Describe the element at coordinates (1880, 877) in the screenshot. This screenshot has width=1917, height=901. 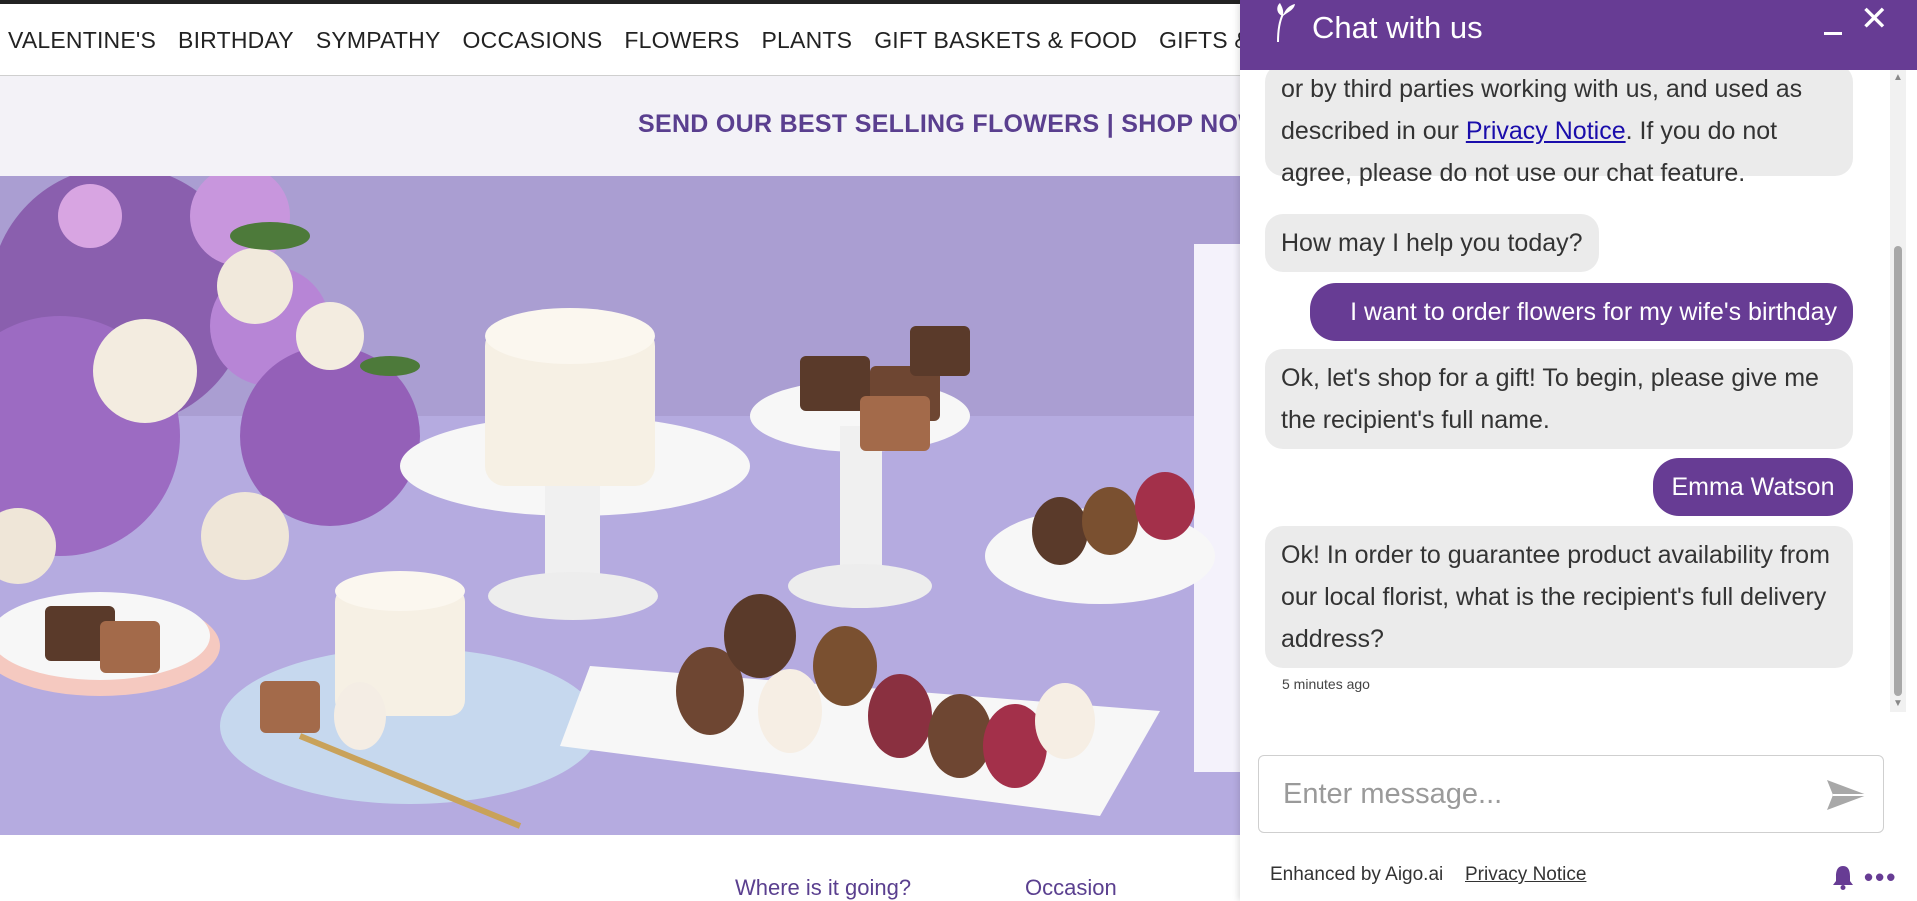
I see `more-icon: •••` at that location.